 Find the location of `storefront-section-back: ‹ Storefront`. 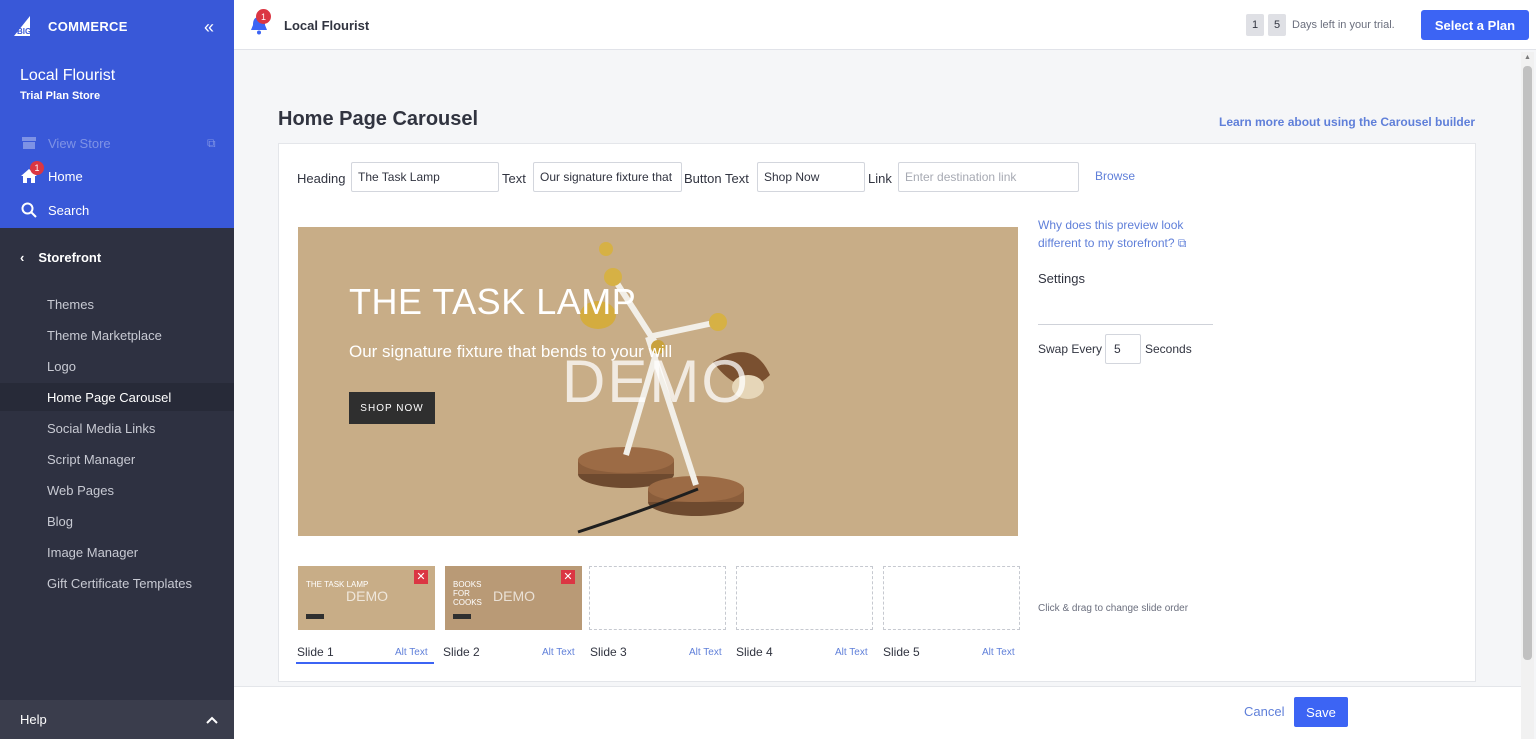

storefront-section-back: ‹ Storefront is located at coordinates (60, 257).